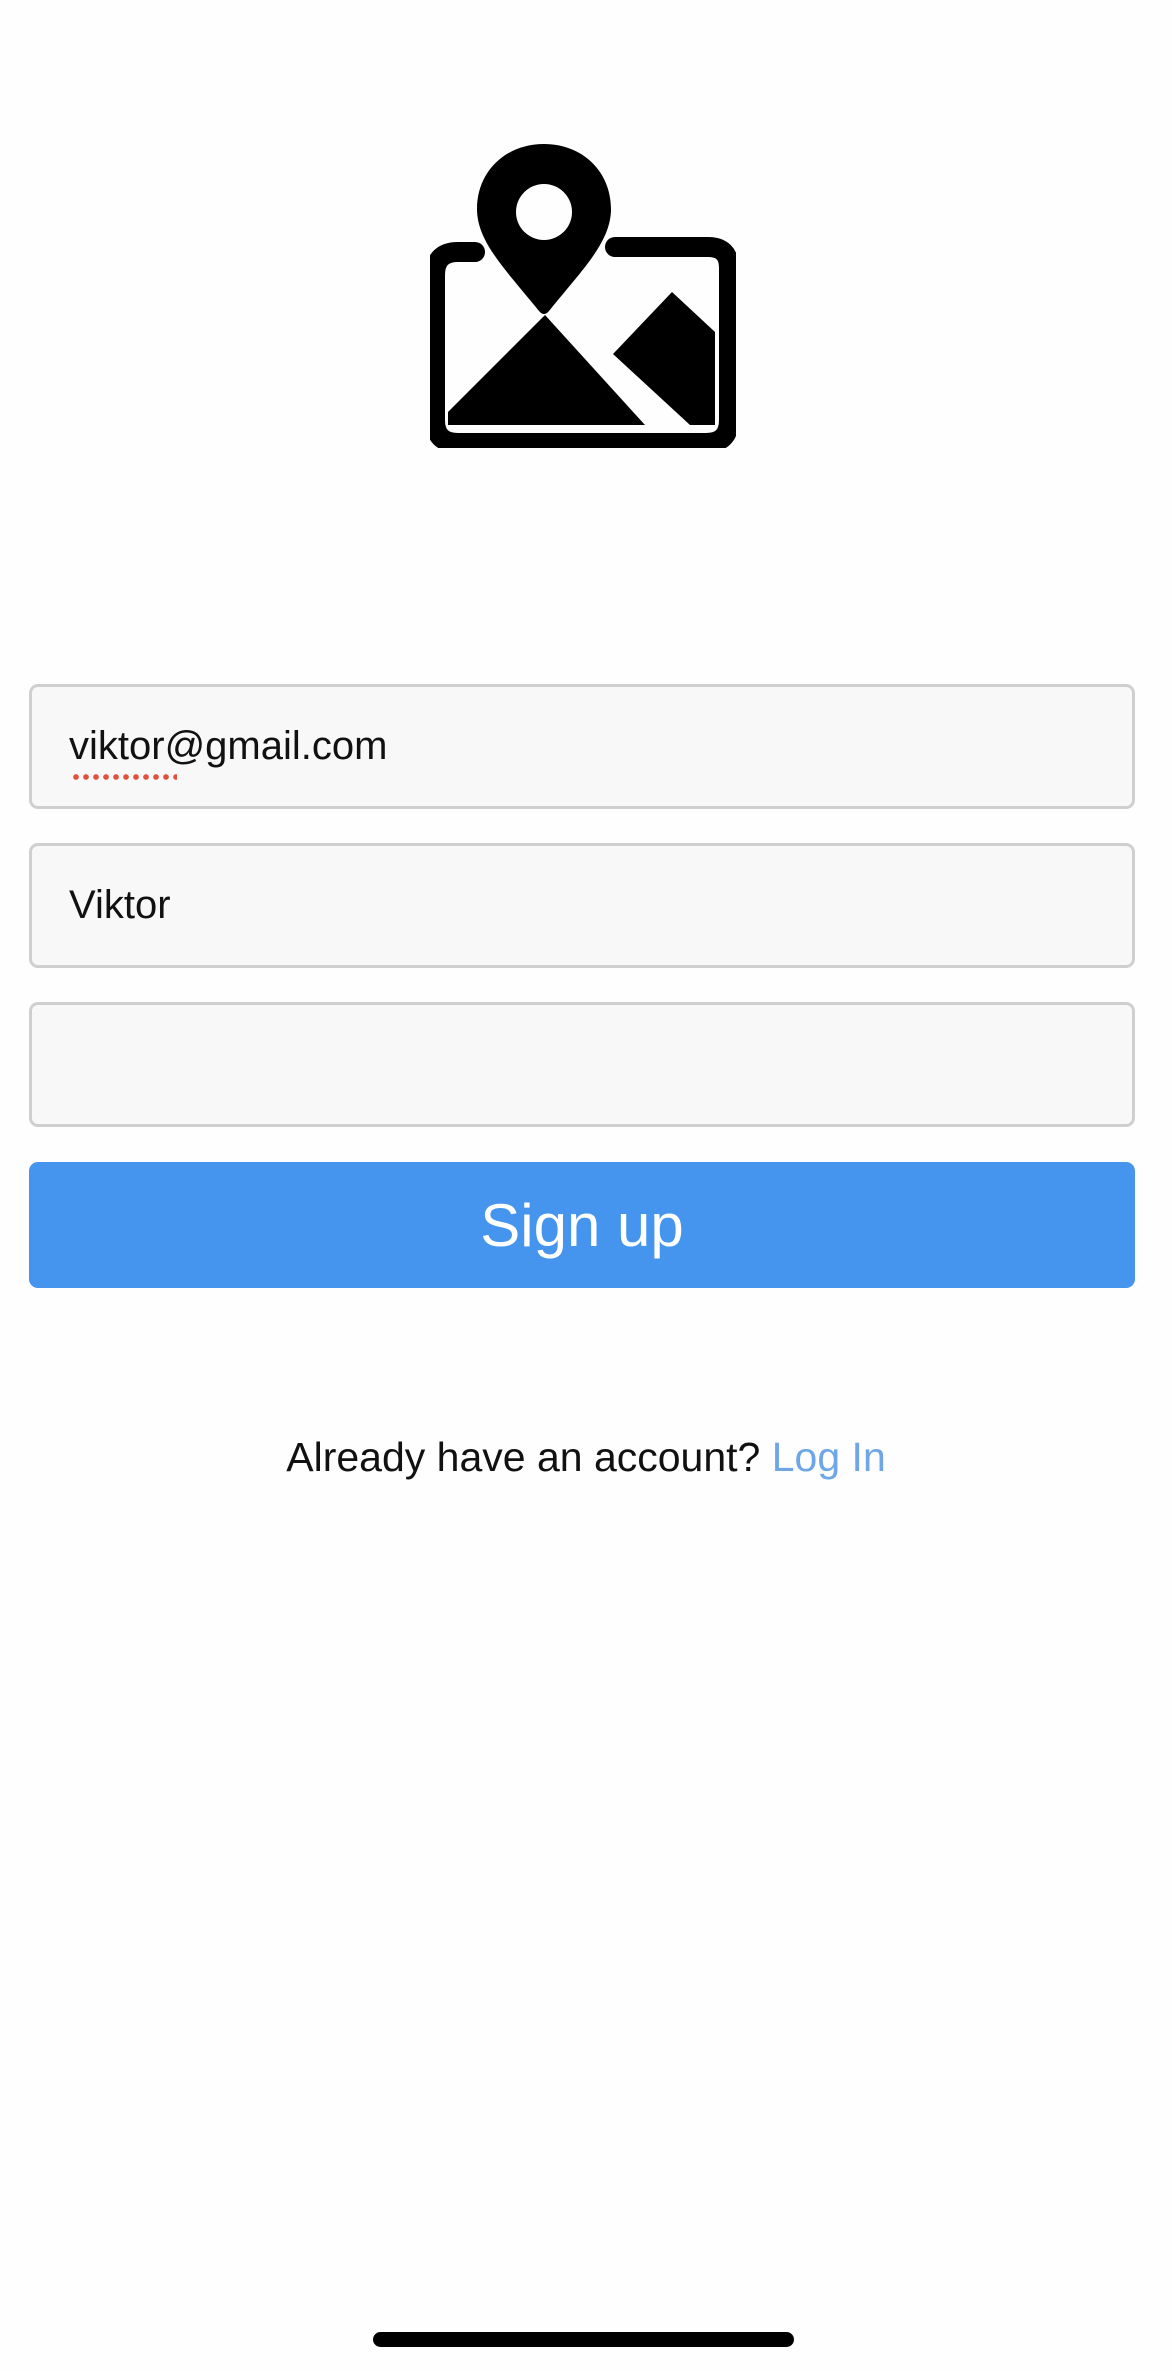  What do you see at coordinates (583, 295) in the screenshot?
I see `map-pin-picture-icon` at bounding box center [583, 295].